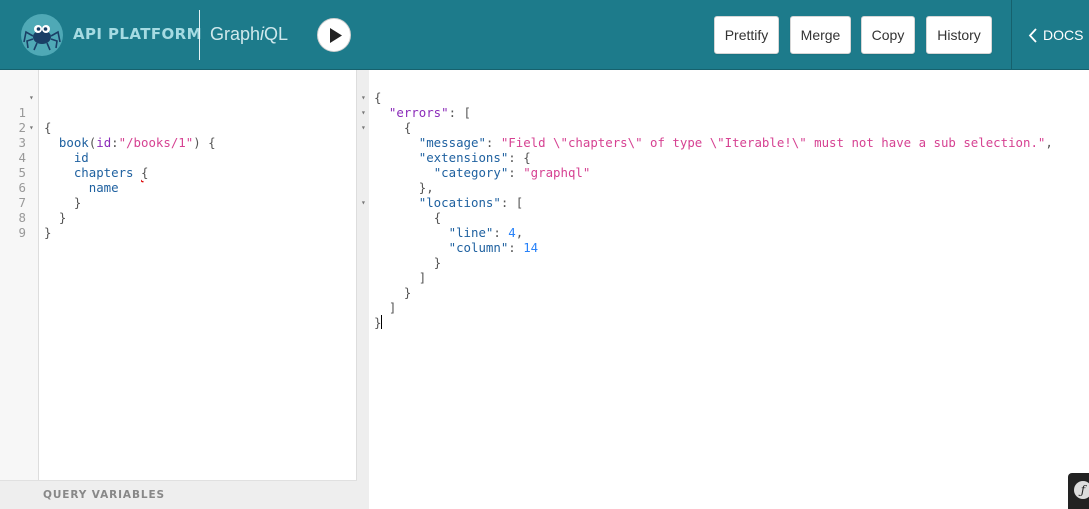 This screenshot has height=509, width=1089. I want to click on field-token: book, so click(73, 142).